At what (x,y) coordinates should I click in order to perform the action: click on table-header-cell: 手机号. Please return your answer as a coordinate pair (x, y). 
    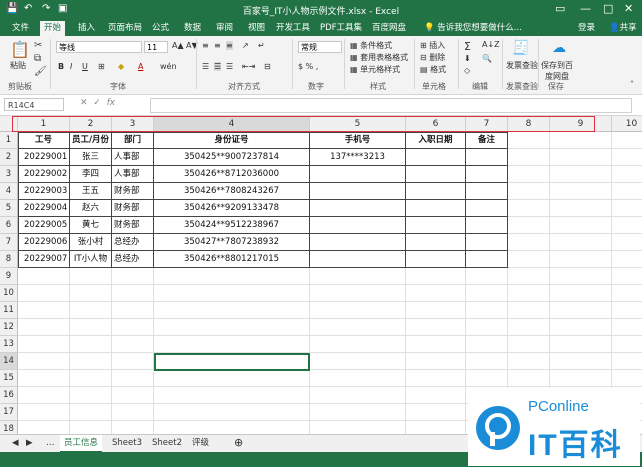
    Looking at the image, I should click on (358, 140).